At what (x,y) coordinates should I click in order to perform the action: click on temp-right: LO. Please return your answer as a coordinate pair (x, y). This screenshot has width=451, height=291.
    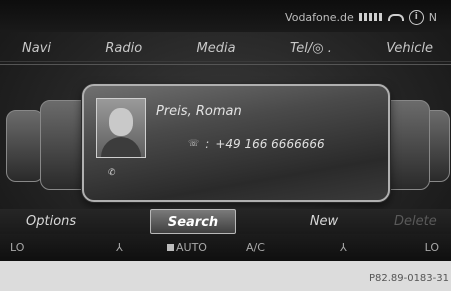
    Looking at the image, I should click on (432, 247).